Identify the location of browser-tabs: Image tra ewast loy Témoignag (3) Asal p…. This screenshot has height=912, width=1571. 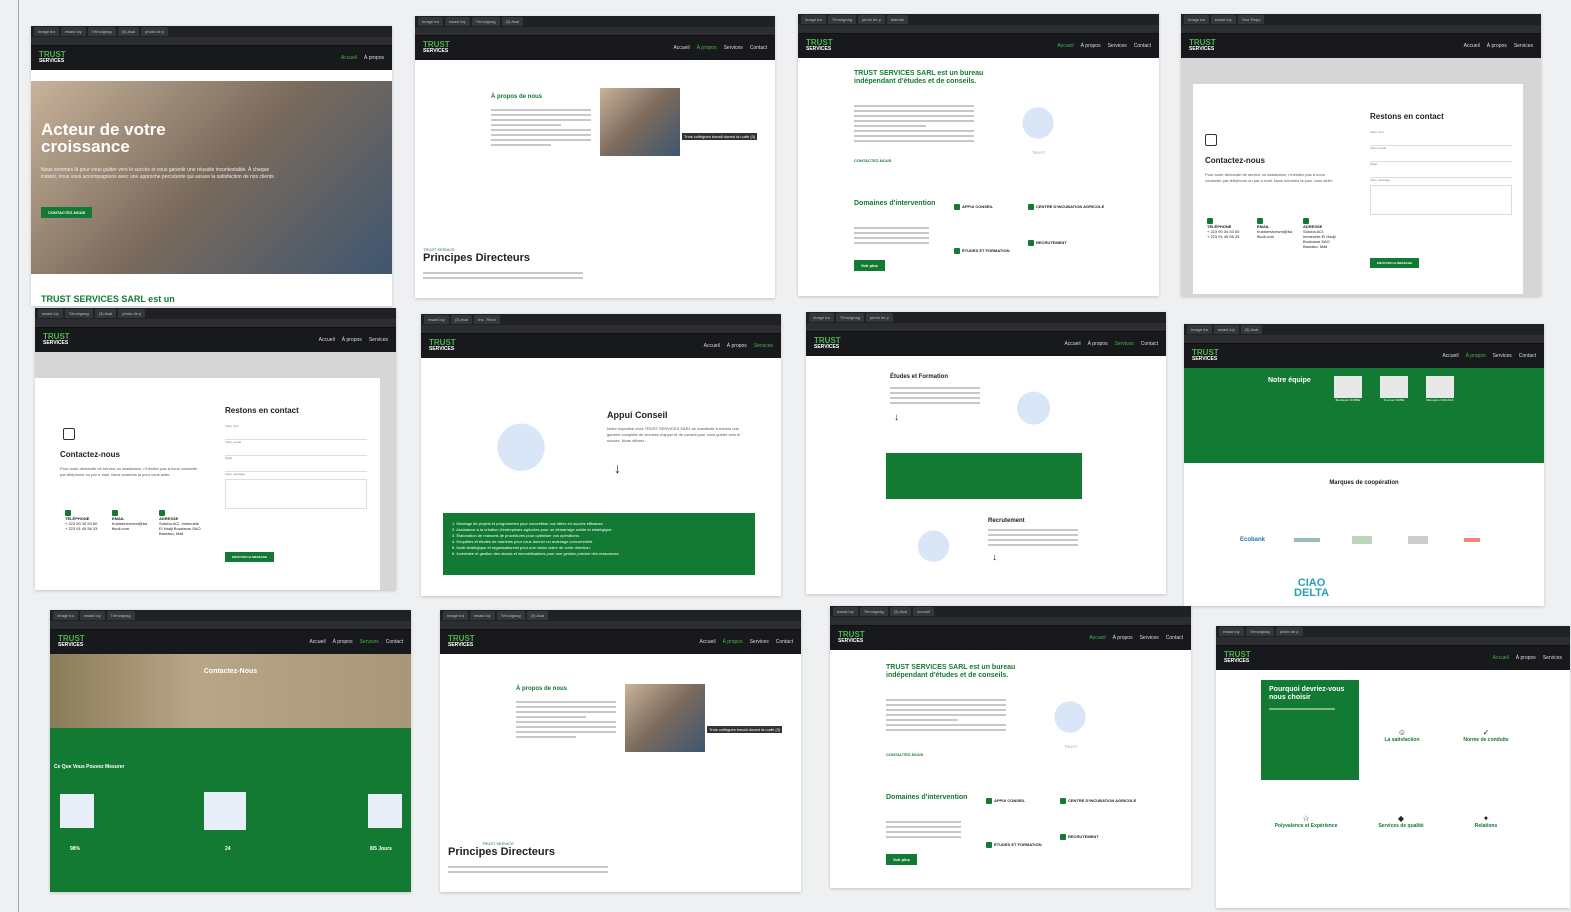
(211, 31).